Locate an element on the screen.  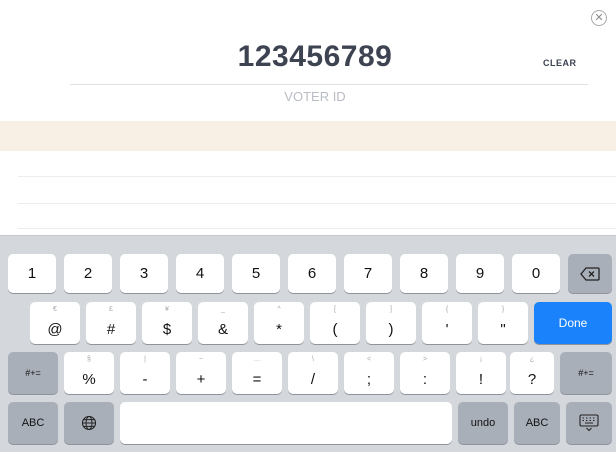
key-6: 6 is located at coordinates (312, 273).